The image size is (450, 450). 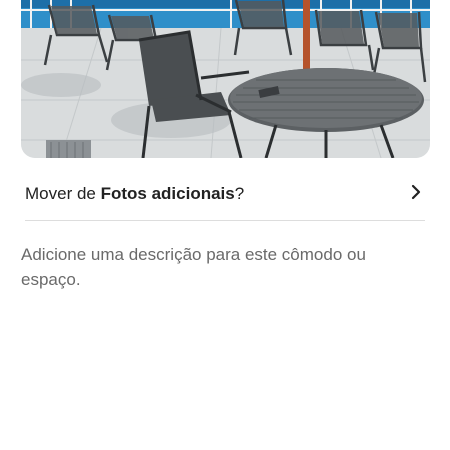 I want to click on move-suffix: ?, so click(x=239, y=193).